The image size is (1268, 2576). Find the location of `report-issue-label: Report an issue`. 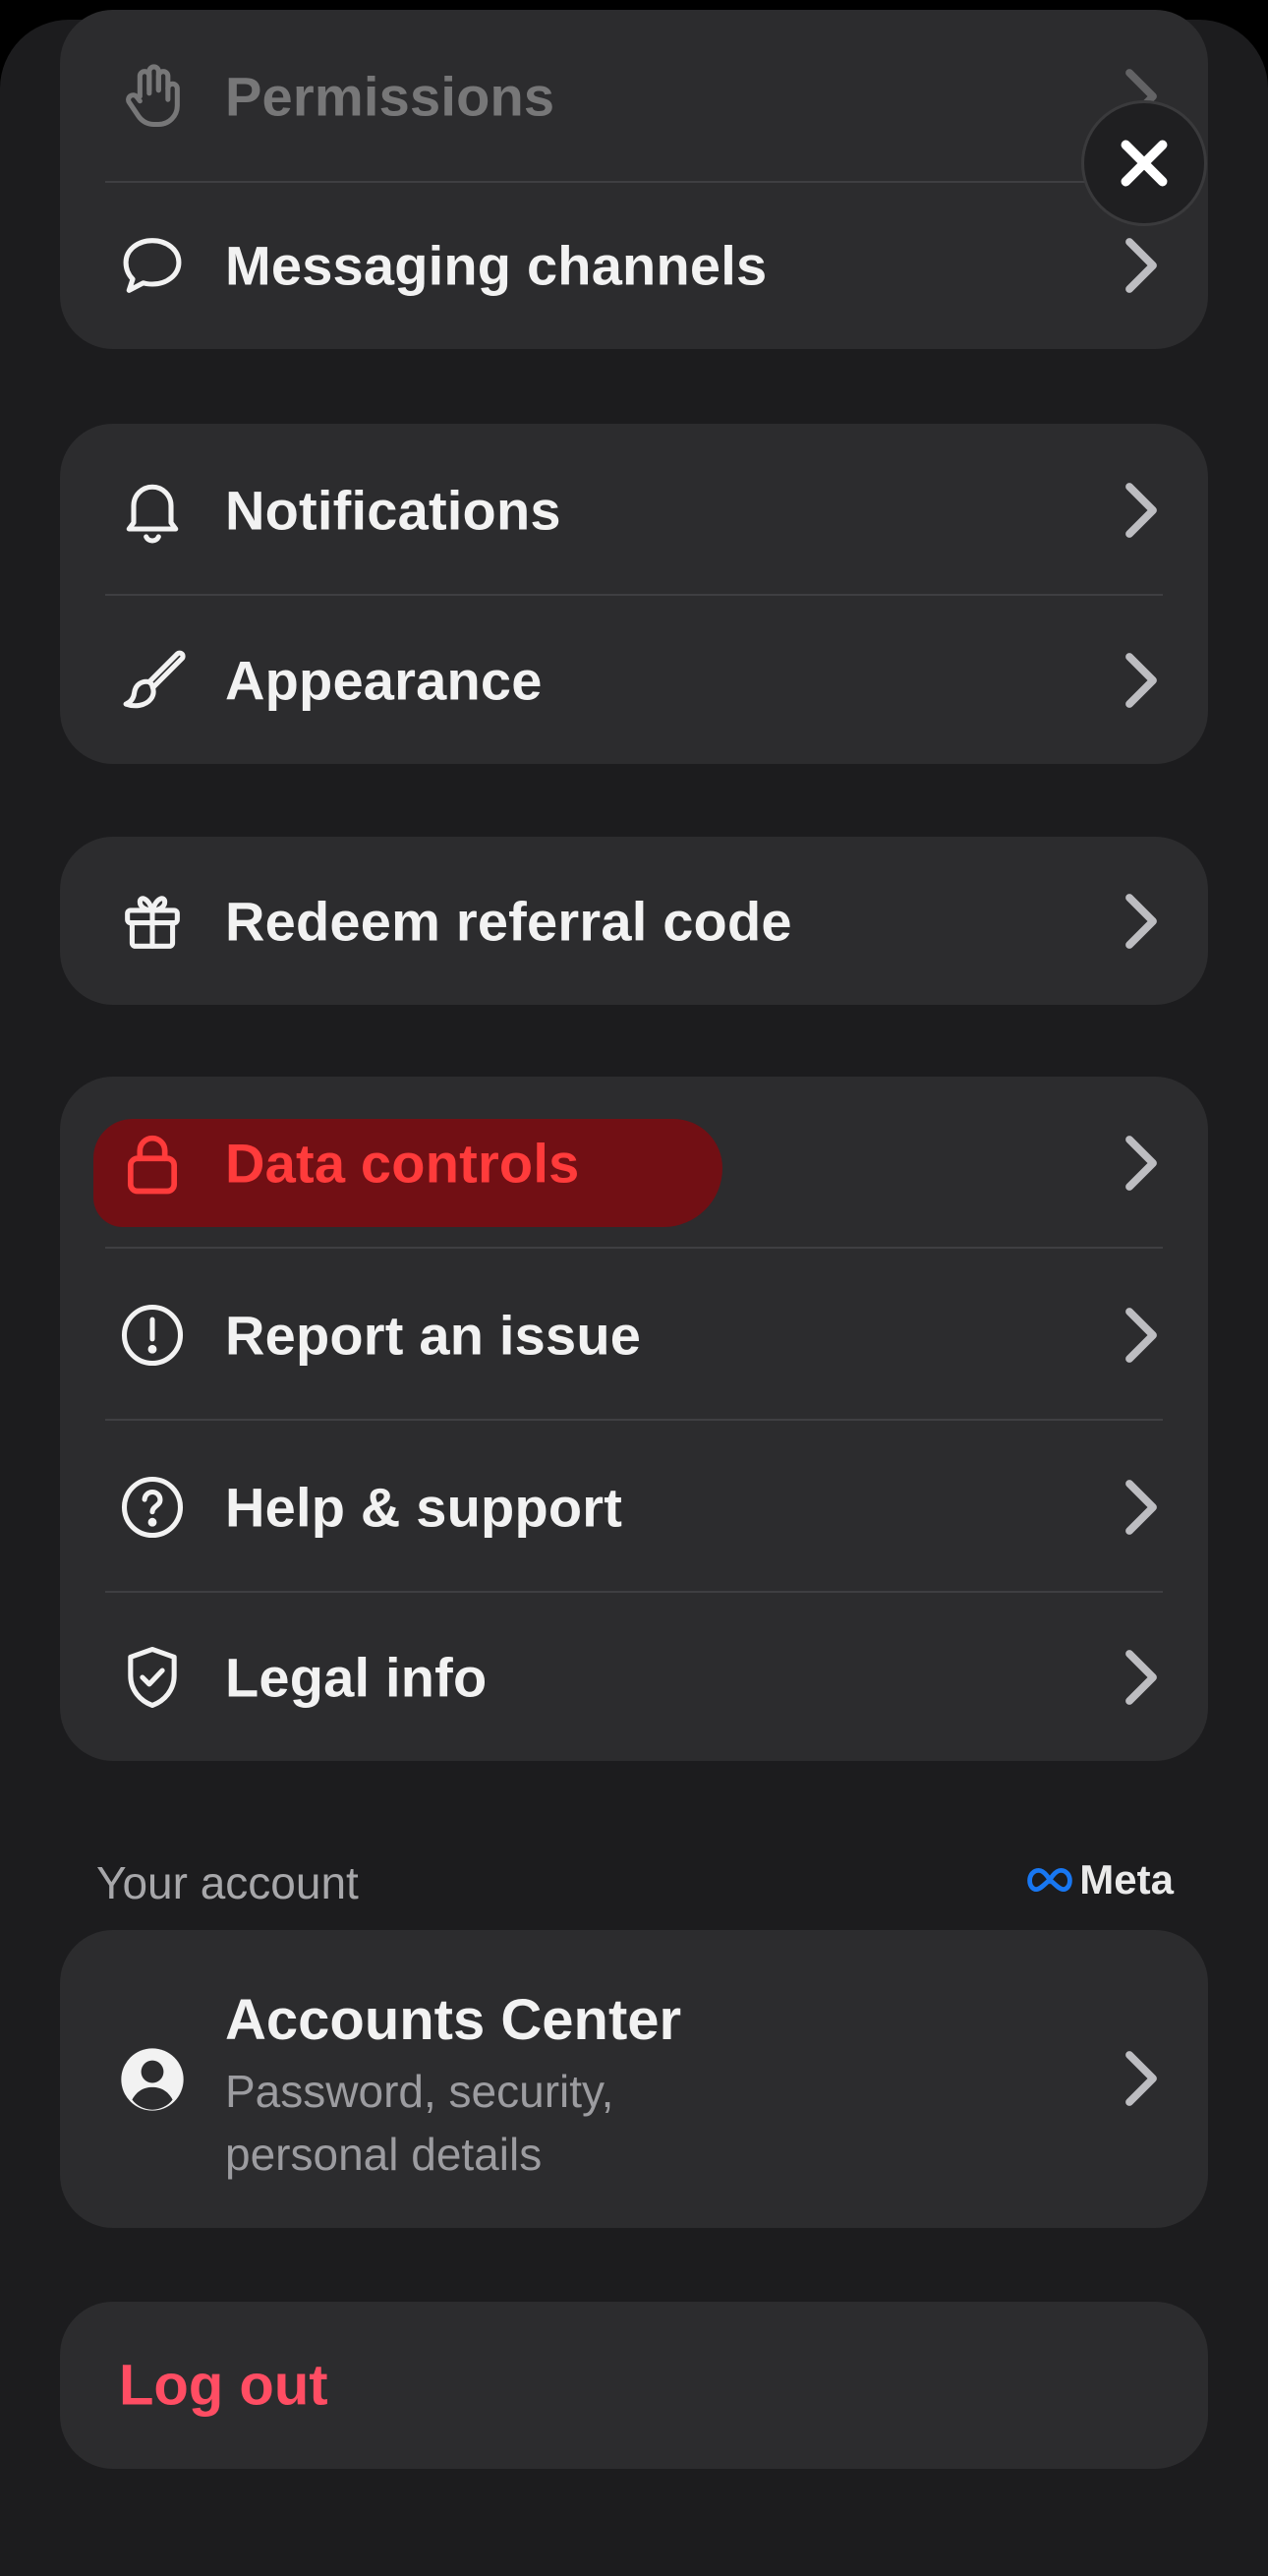

report-issue-label: Report an issue is located at coordinates (433, 1335).